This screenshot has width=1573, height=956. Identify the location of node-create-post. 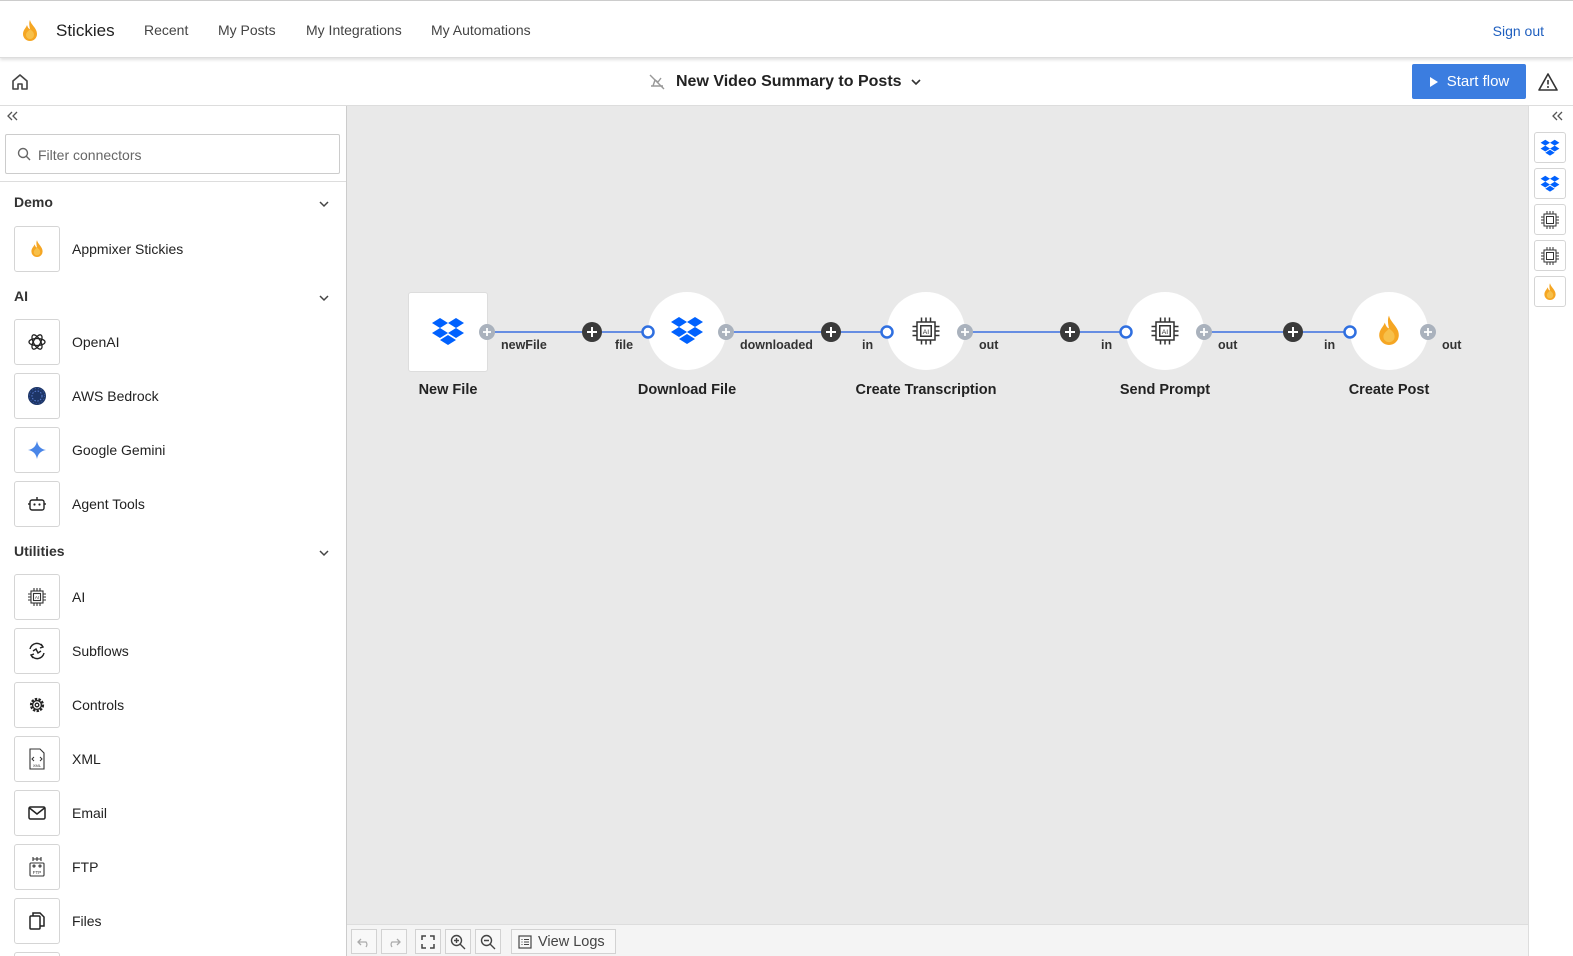
(1389, 331).